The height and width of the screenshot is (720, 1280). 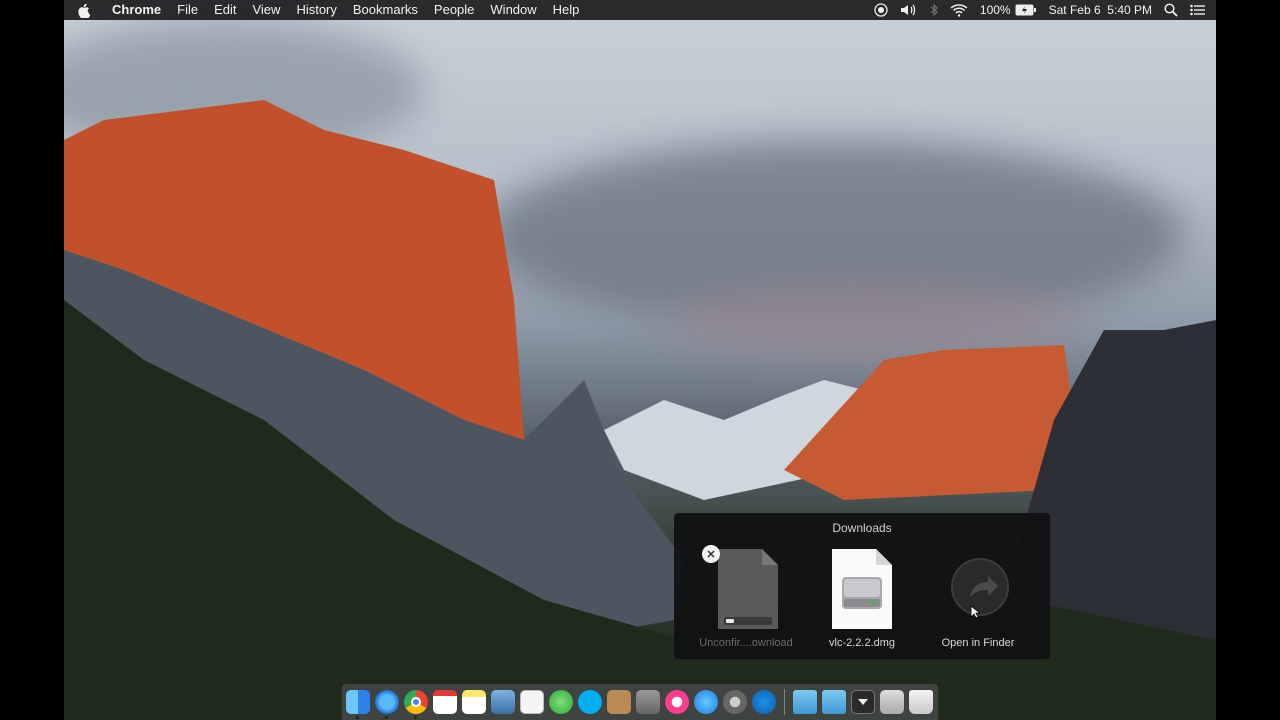 What do you see at coordinates (862, 643) in the screenshot?
I see `download-item-label: vlc-2.2.2.dmg` at bounding box center [862, 643].